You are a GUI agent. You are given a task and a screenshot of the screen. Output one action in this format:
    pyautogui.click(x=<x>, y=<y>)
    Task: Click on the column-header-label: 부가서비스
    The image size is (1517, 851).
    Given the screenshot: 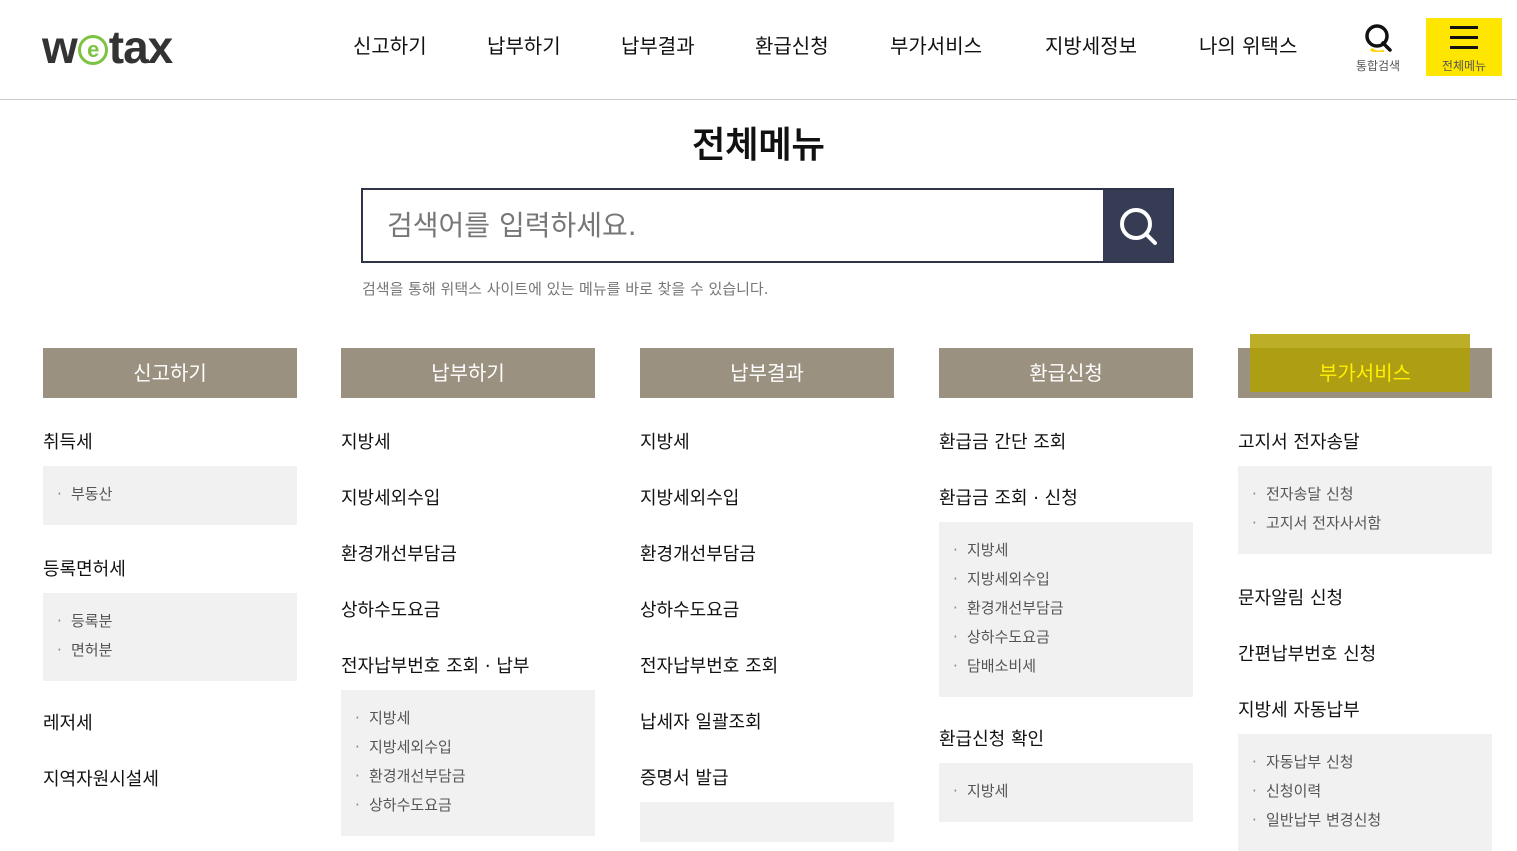 What is the action you would take?
    pyautogui.click(x=1365, y=373)
    